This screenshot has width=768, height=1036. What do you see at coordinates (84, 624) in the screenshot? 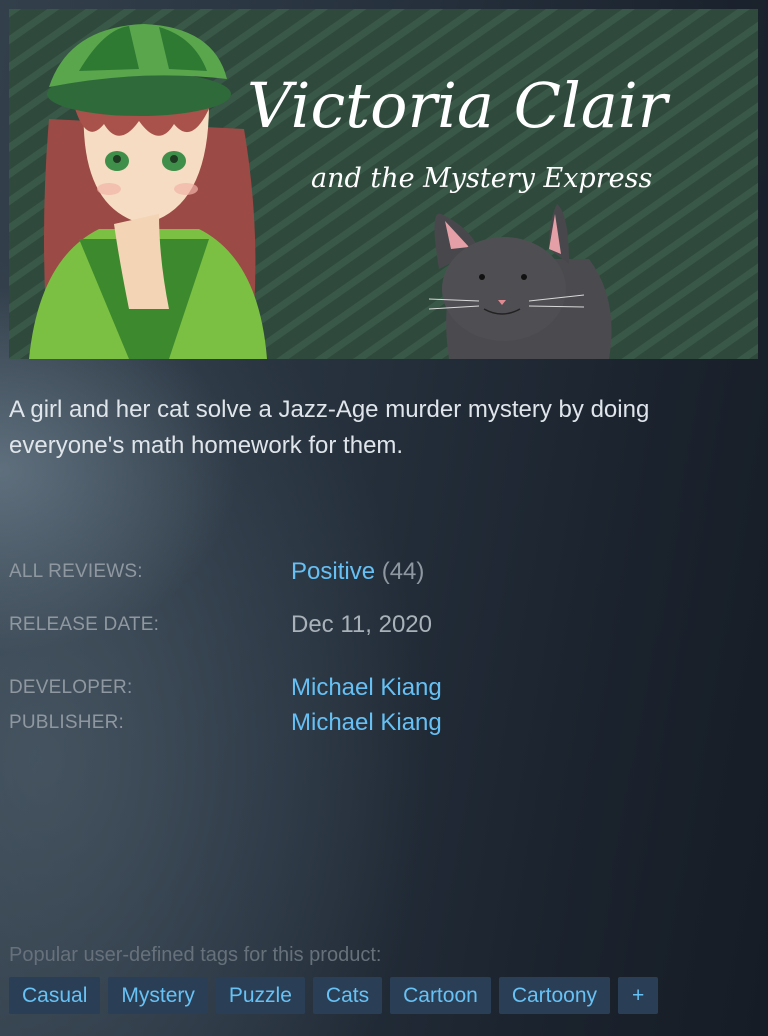
I see `release-date-label: RELEASE DATE:` at bounding box center [84, 624].